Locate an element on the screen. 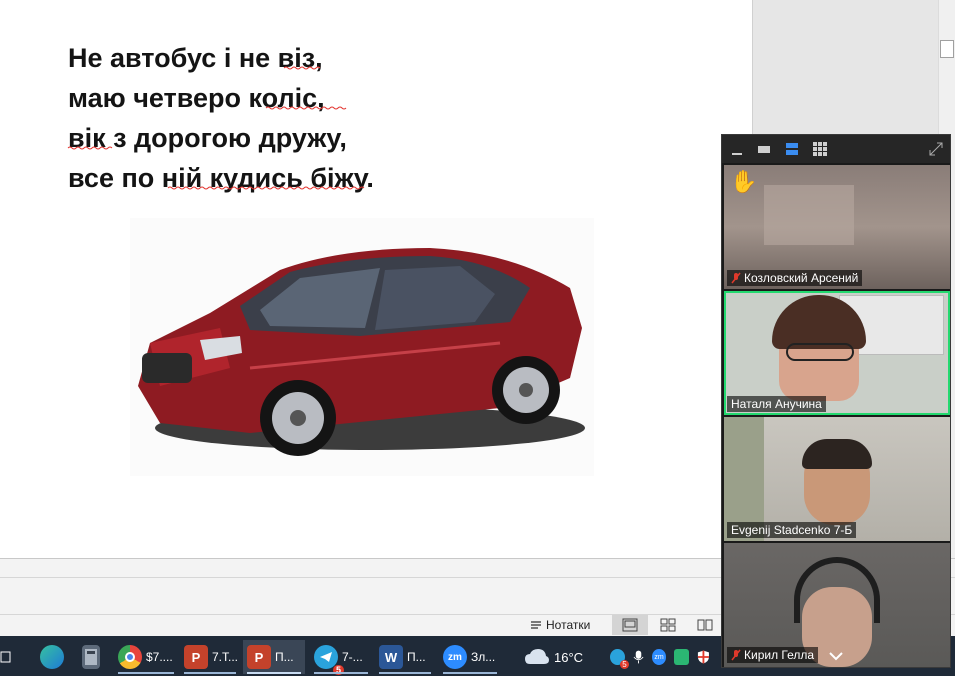  chrome-icon is located at coordinates (130, 657).